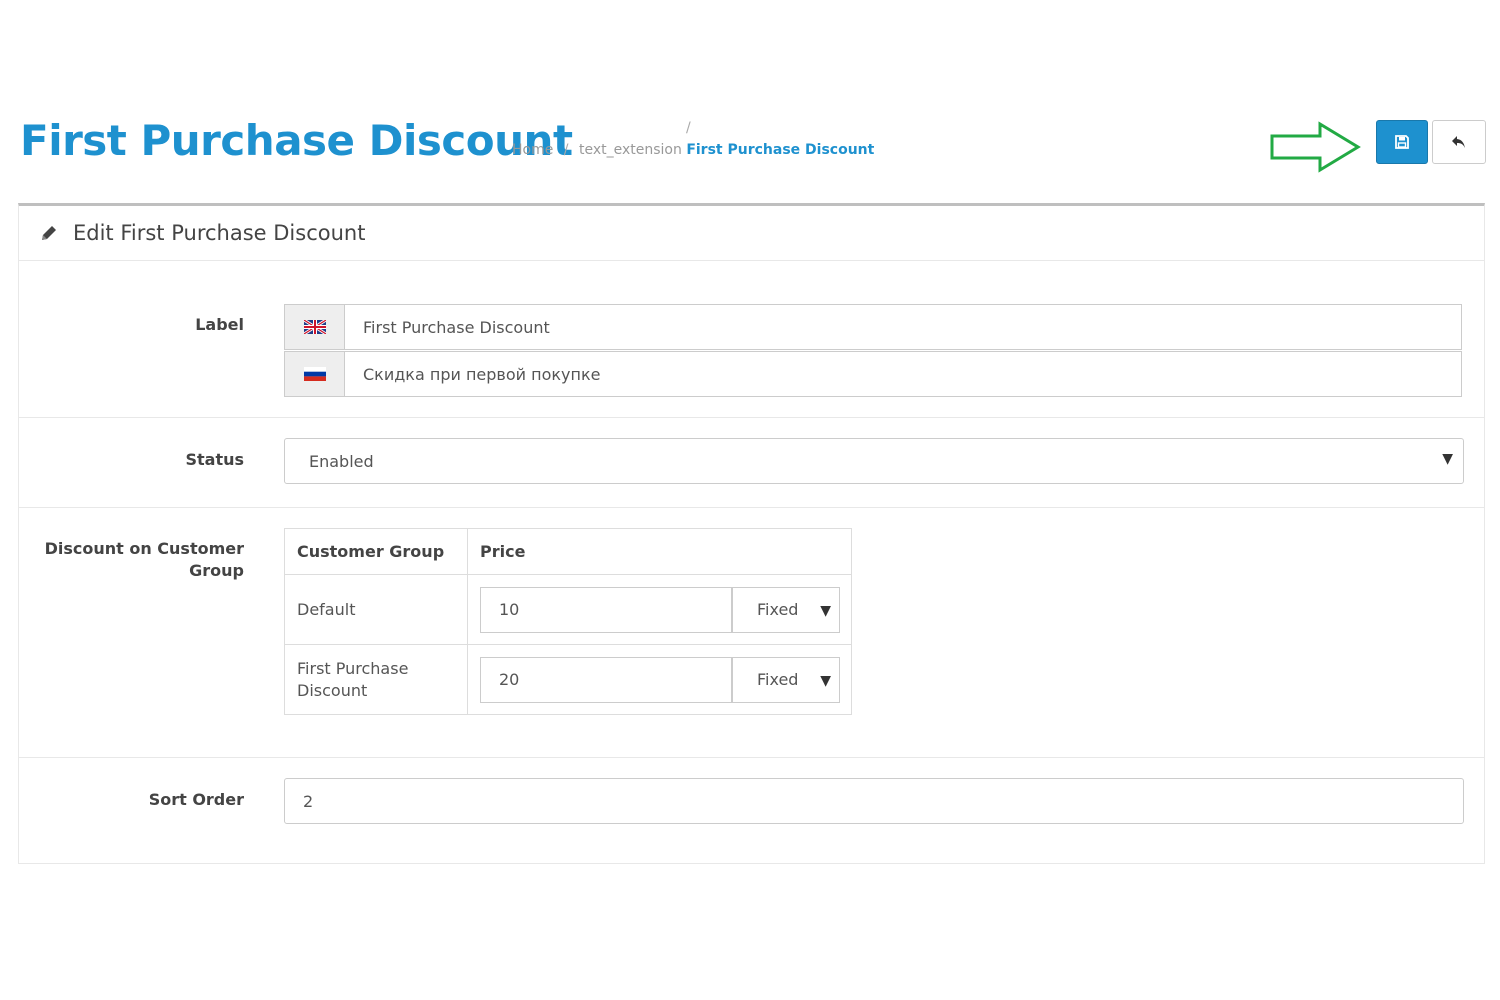  What do you see at coordinates (314, 374) in the screenshot?
I see `ru-flag-icon` at bounding box center [314, 374].